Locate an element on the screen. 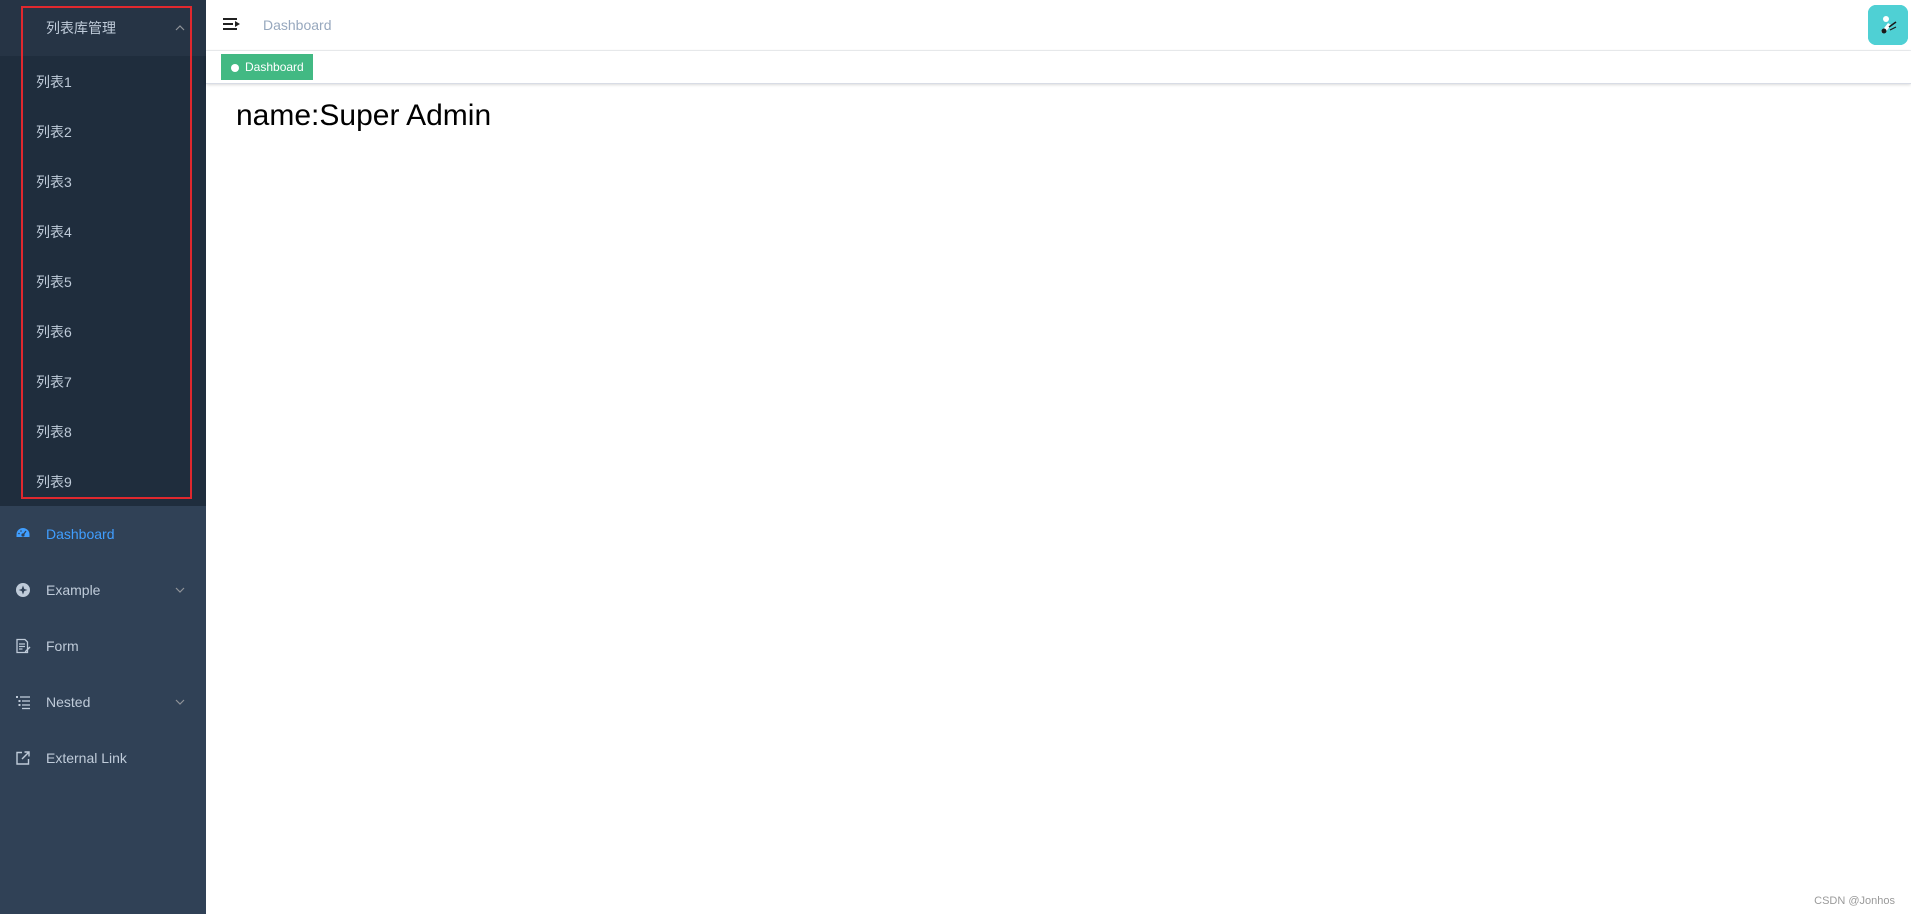 This screenshot has height=914, width=1911. example-icon is located at coordinates (23, 590).